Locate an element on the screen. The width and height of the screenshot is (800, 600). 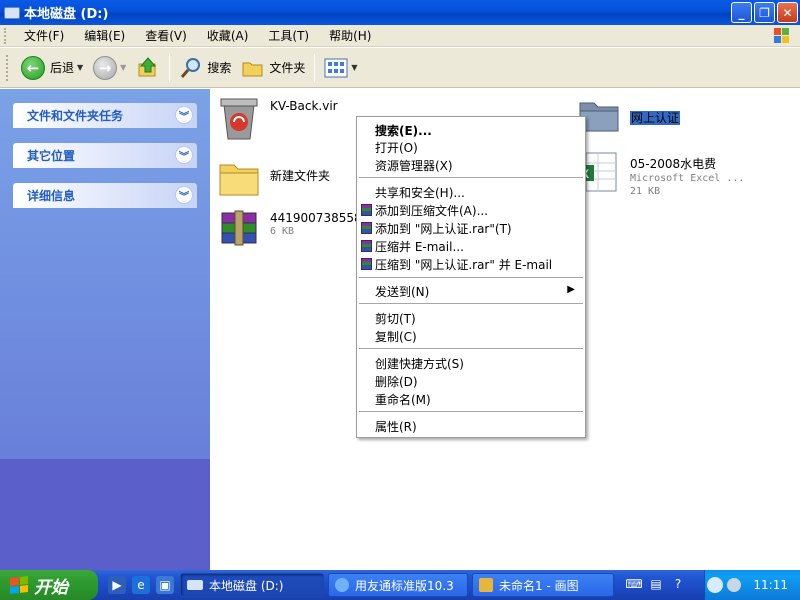
volume-icon is located at coordinates (734, 585).